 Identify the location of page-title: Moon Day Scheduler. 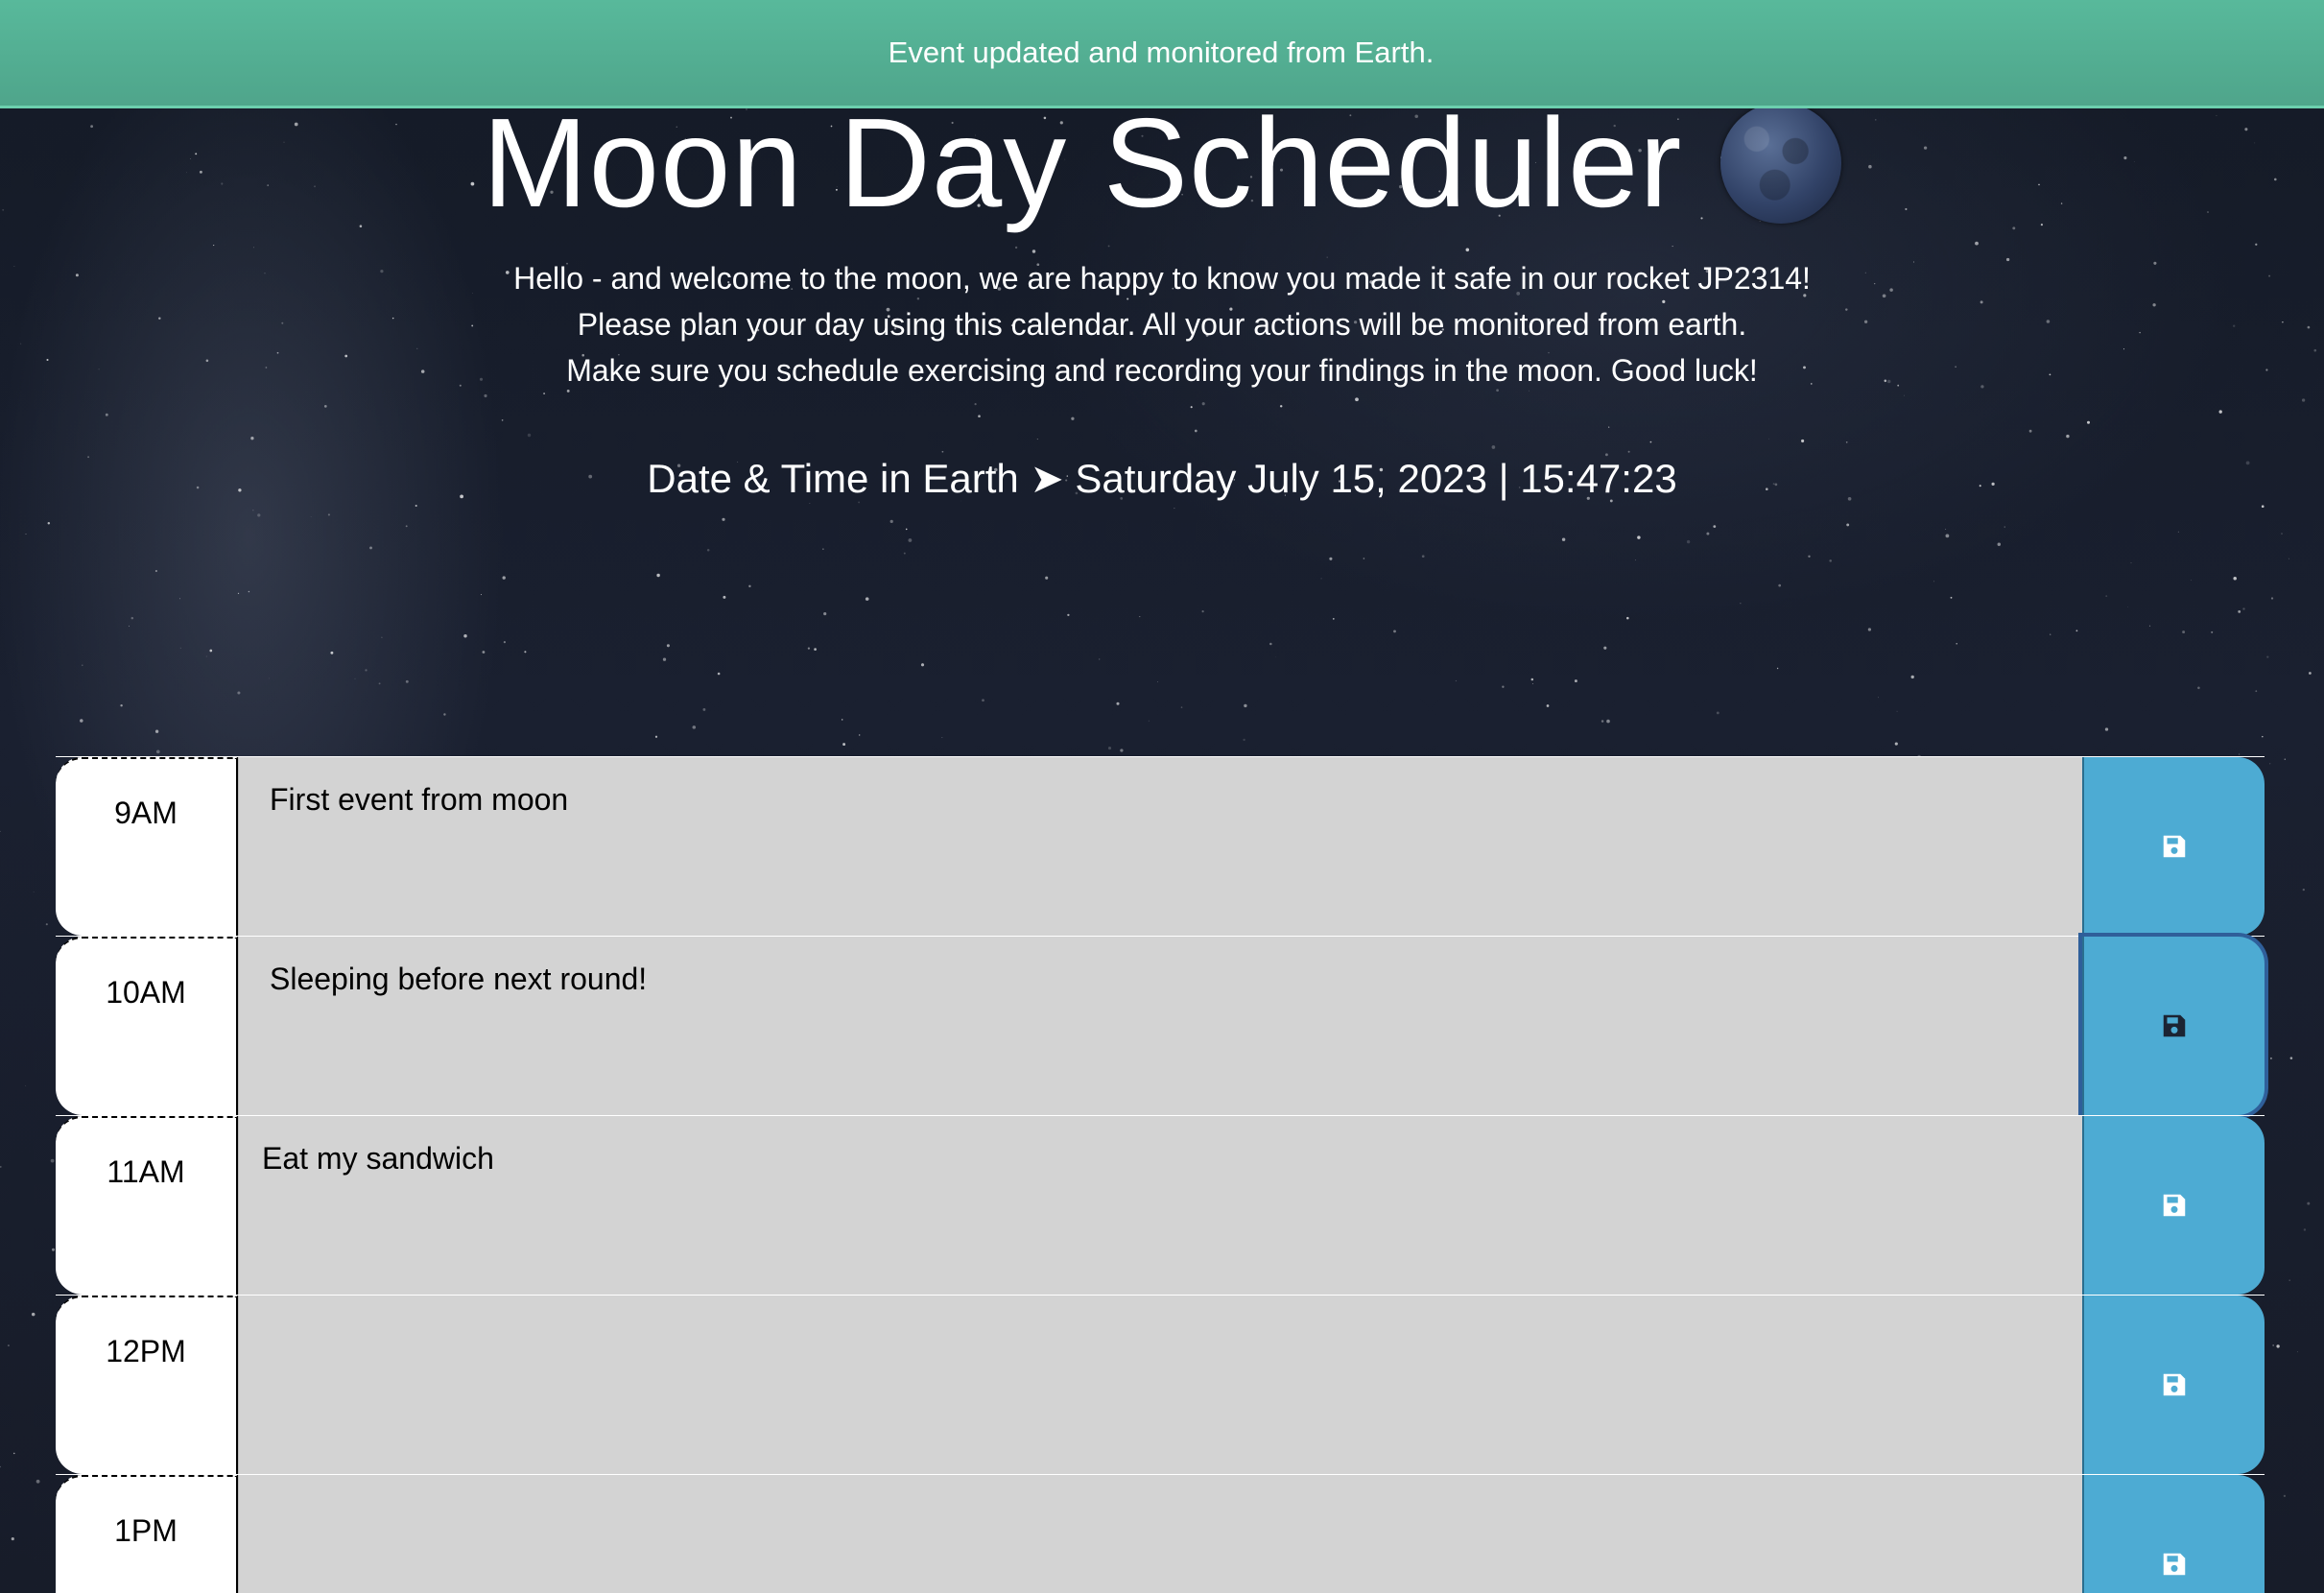
(1083, 162).